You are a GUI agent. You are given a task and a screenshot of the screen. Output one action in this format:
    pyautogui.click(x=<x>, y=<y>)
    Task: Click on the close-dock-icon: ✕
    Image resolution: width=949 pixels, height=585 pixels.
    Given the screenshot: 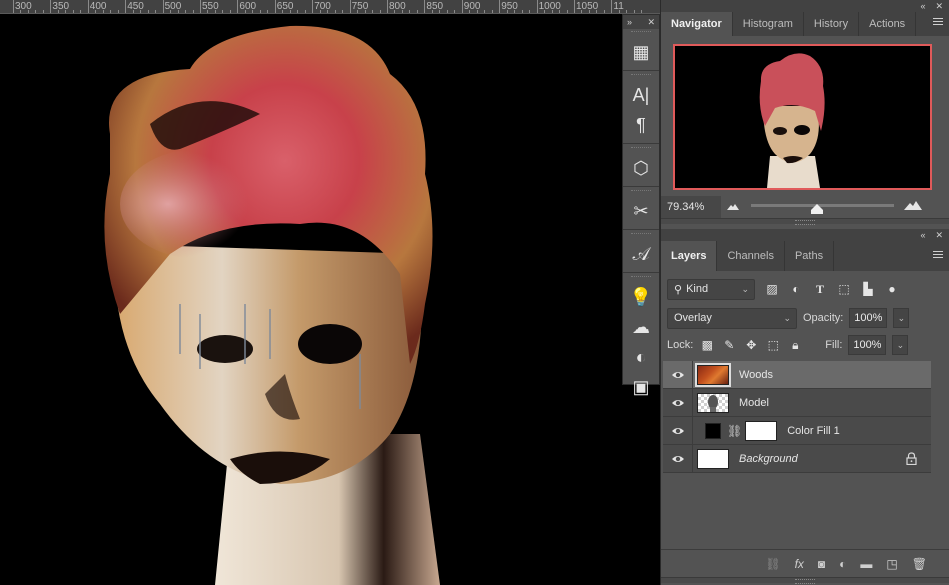 What is the action you would take?
    pyautogui.click(x=939, y=6)
    